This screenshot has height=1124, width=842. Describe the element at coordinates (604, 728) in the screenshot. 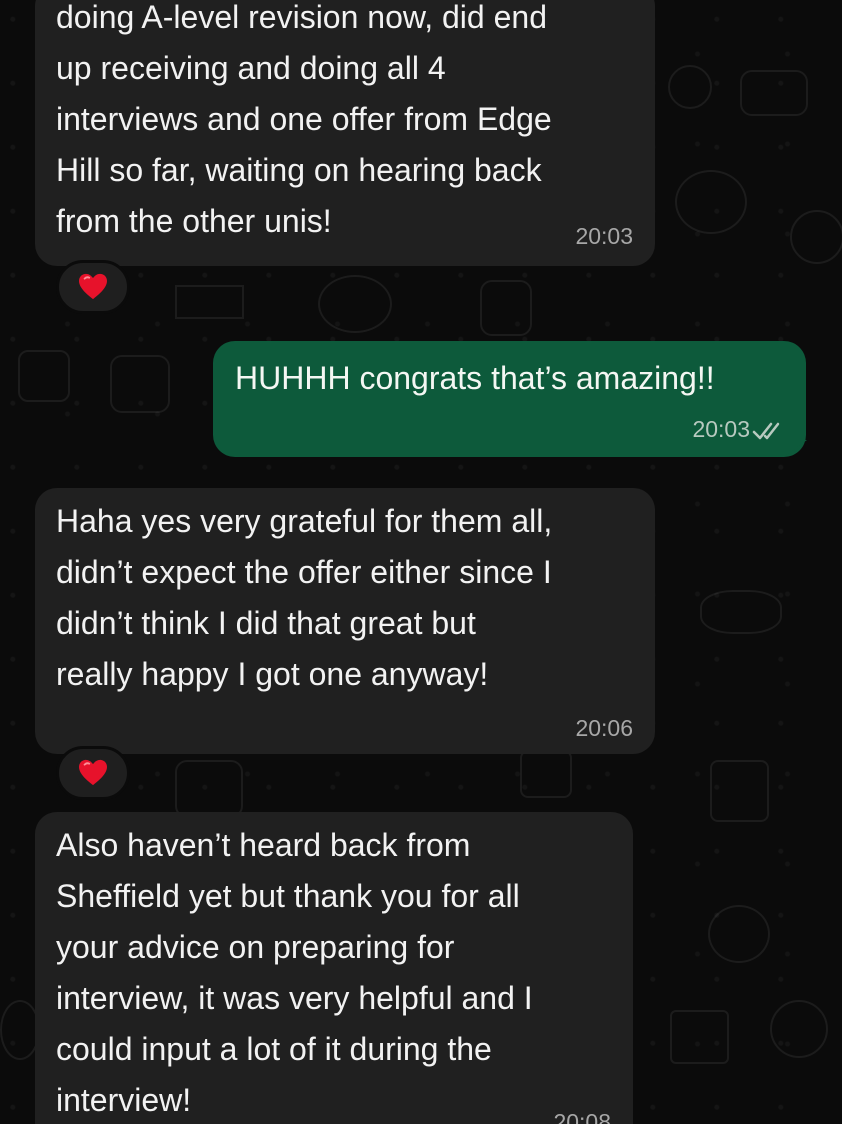

I see `message-time: 20:06` at that location.